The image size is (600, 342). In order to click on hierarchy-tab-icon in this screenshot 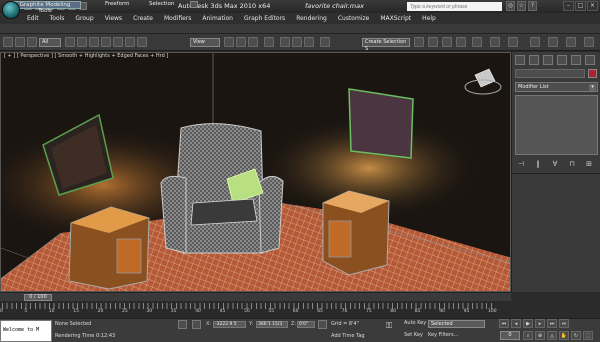, I will do `click(548, 60)`.